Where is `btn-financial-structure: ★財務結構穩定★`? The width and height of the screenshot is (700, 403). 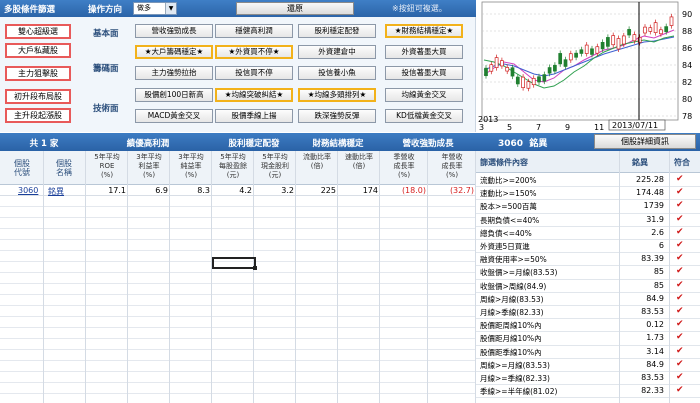
btn-financial-structure: ★財務結構穩定★ is located at coordinates (424, 31).